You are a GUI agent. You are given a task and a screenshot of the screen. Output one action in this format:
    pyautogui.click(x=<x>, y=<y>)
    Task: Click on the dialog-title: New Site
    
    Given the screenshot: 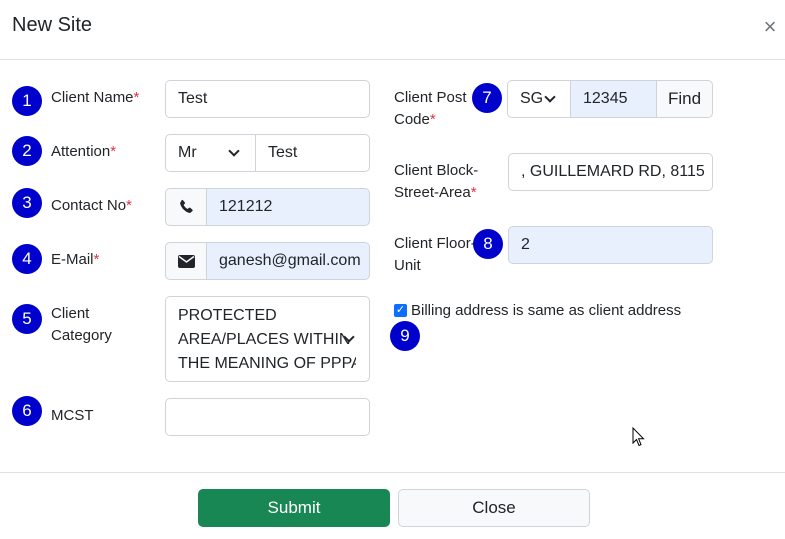 What is the action you would take?
    pyautogui.click(x=52, y=25)
    